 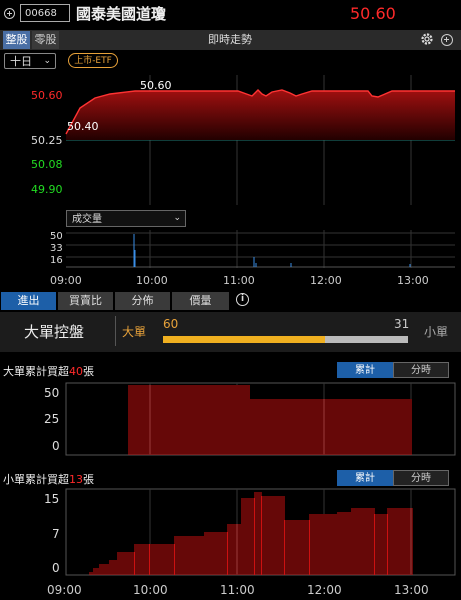 I want to click on tab-price-volume: 價量, so click(x=200, y=301).